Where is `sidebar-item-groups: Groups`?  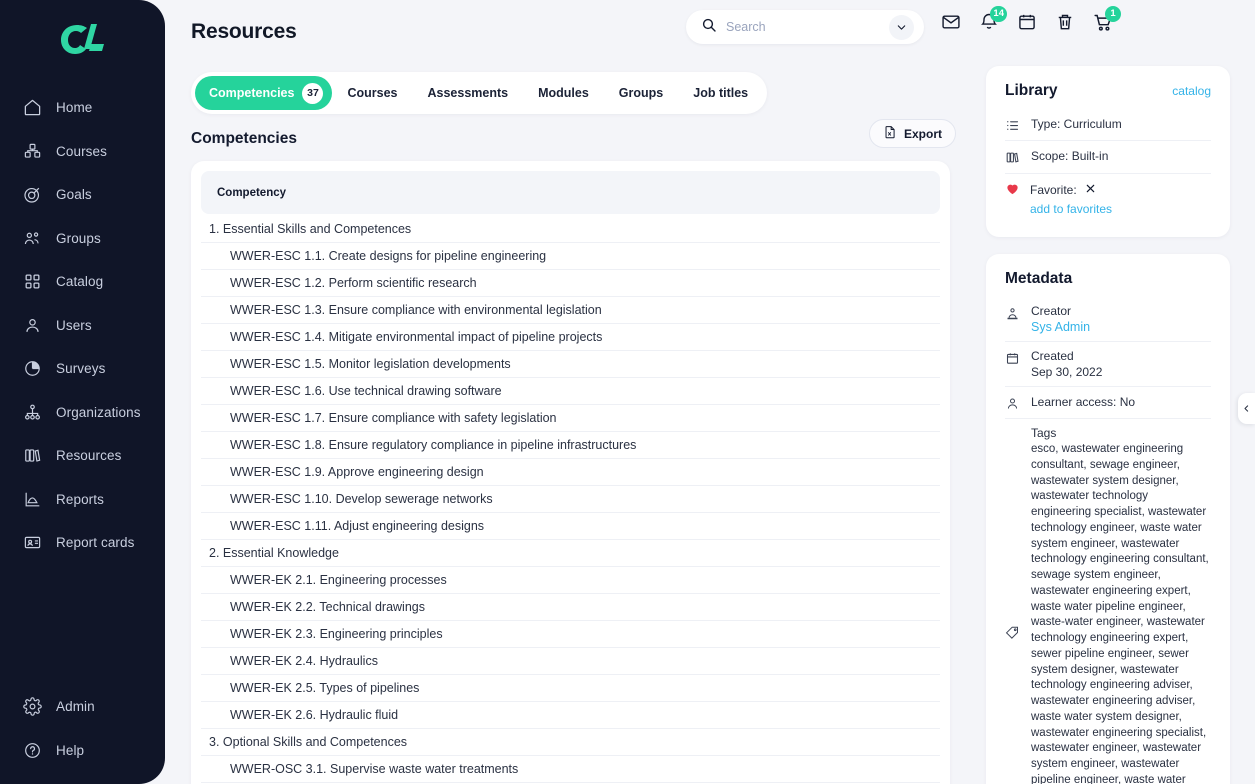
sidebar-item-groups: Groups is located at coordinates (82, 239).